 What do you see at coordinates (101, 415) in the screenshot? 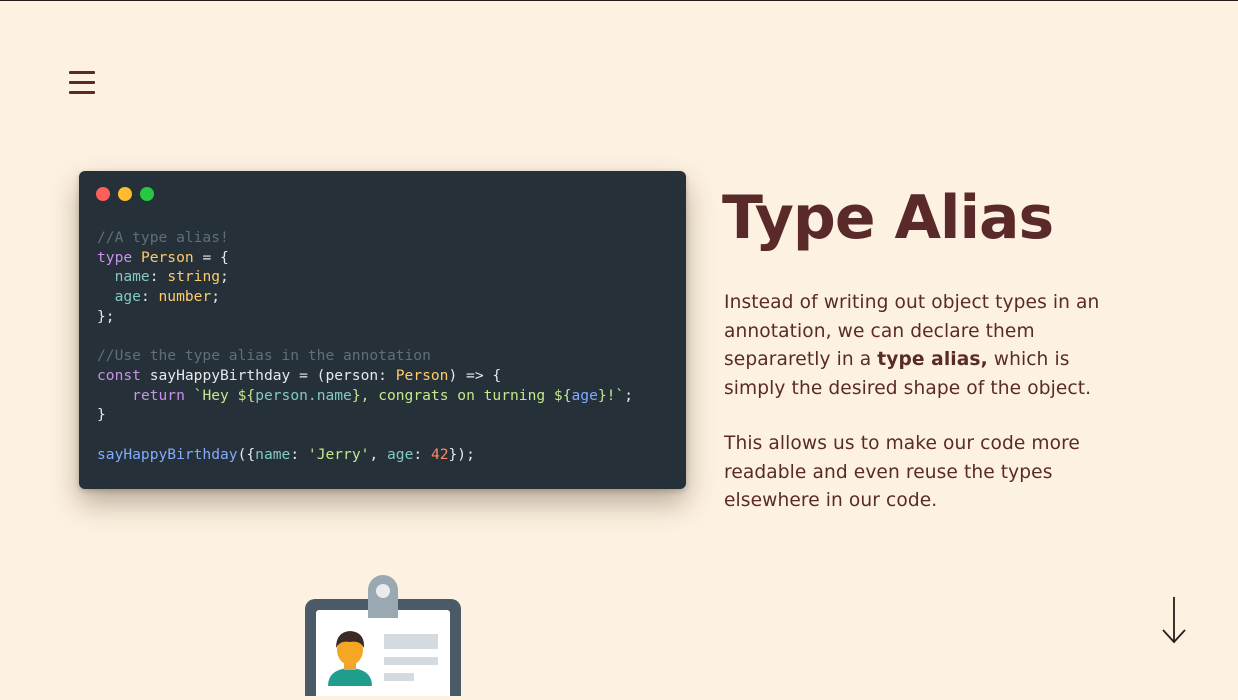
I see `code-punct: }` at bounding box center [101, 415].